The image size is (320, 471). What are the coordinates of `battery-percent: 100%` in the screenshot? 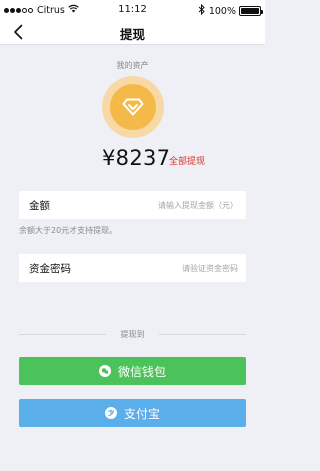 It's located at (222, 11).